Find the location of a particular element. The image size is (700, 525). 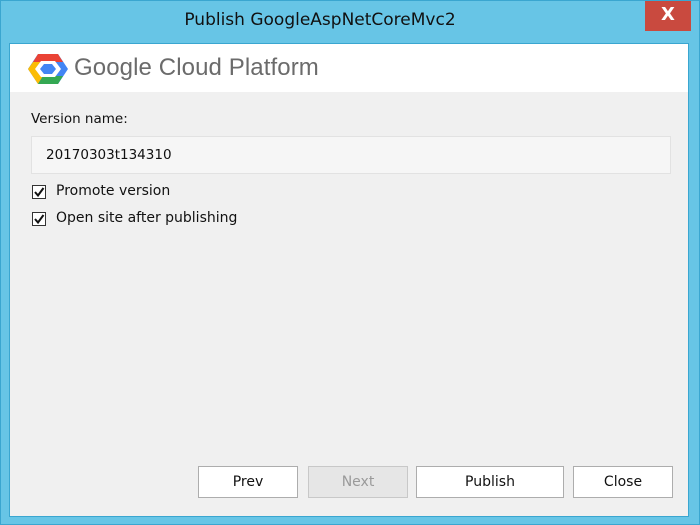

brand-banner: Google Cloud Platform is located at coordinates (349, 68).